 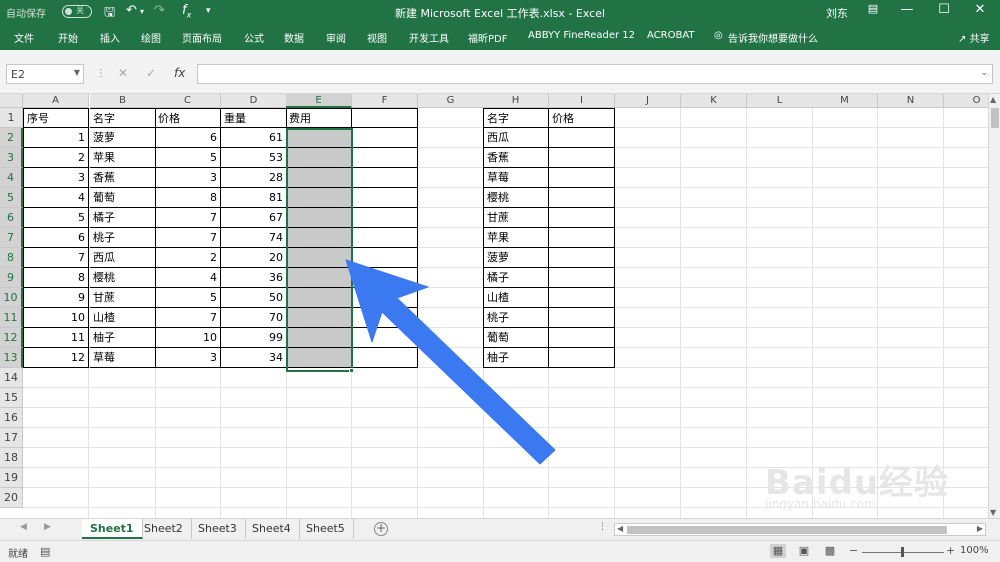 What do you see at coordinates (516, 298) in the screenshot?
I see `lookup-name-cell: 山楂` at bounding box center [516, 298].